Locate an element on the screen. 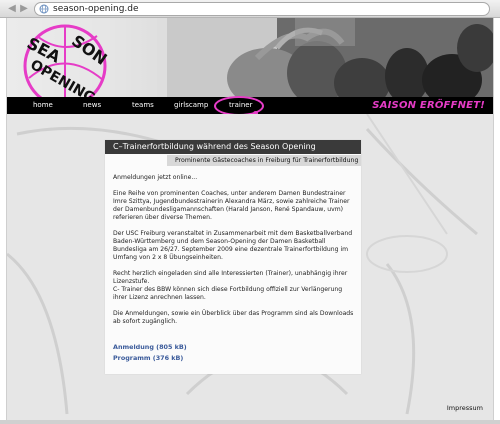  nav-item-girlscamp: girlscamp is located at coordinates (191, 105).